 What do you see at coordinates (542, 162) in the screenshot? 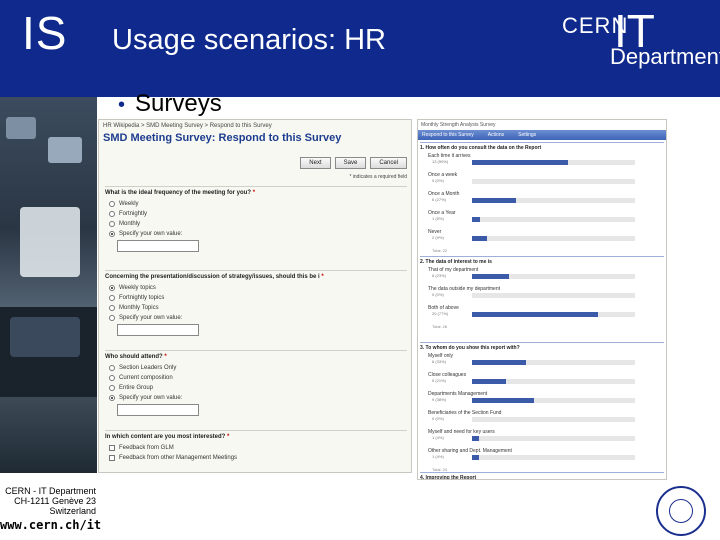
I see `result-option: Each time it arrives 13 (59%)` at bounding box center [542, 162].